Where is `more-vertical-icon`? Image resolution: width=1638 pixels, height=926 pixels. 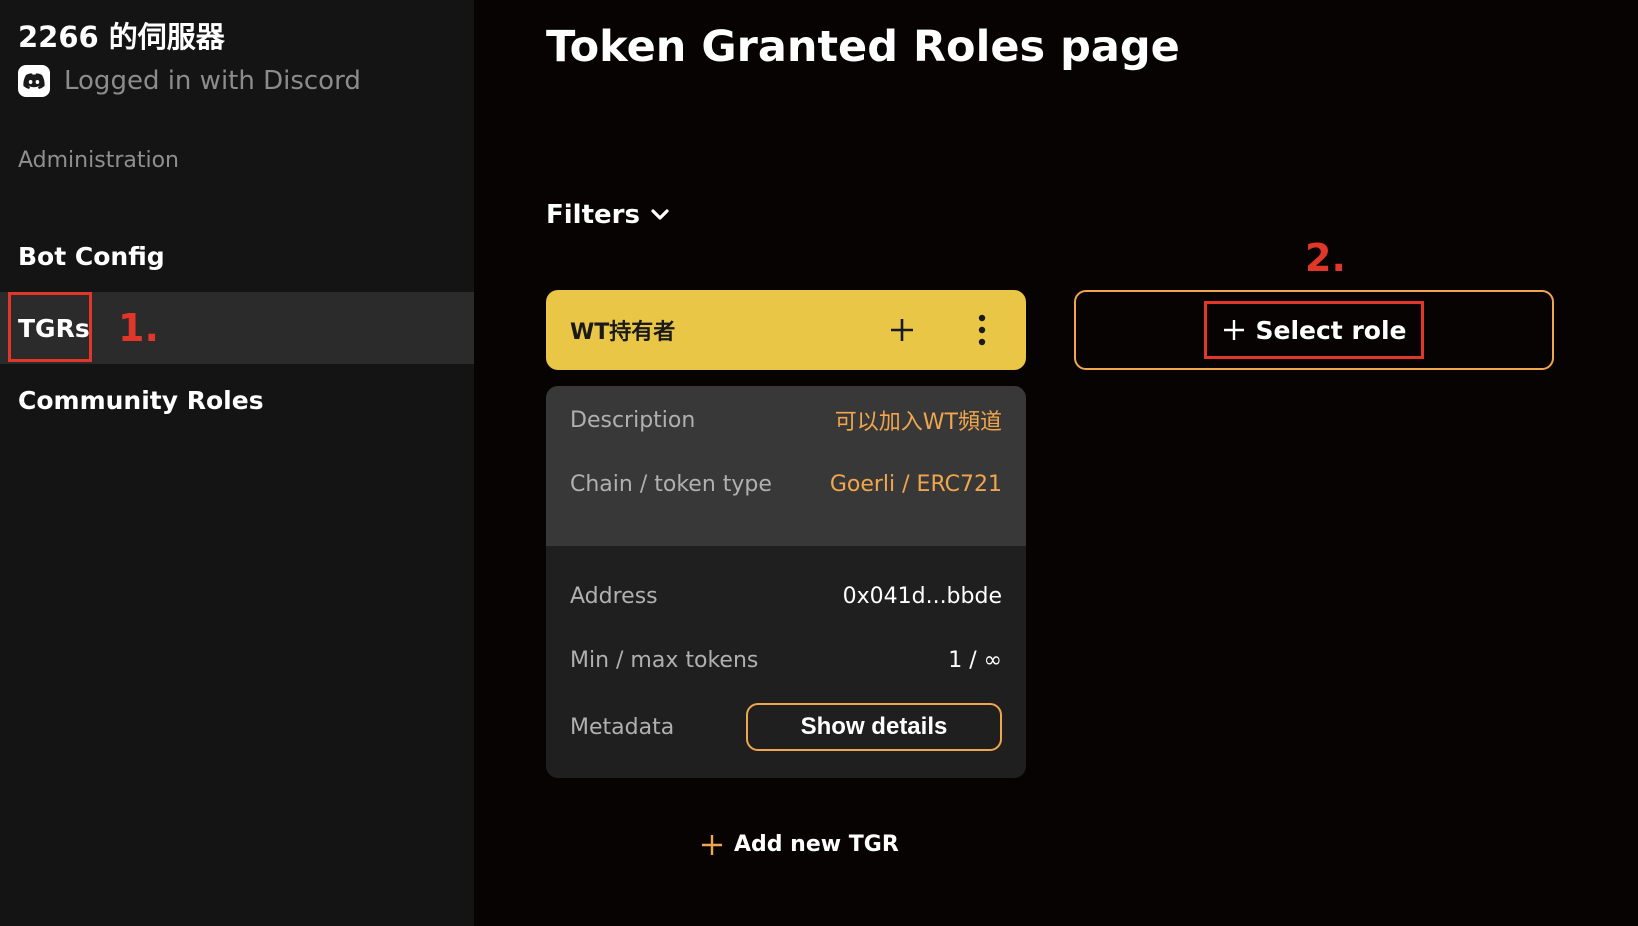
more-vertical-icon is located at coordinates (982, 330).